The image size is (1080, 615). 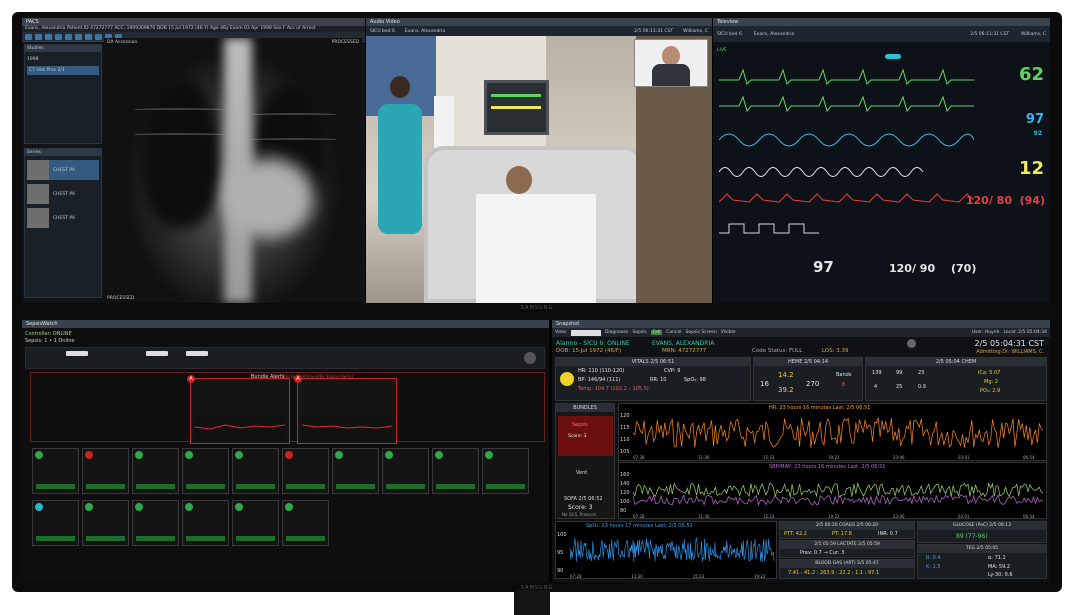 I want to click on zoom-icon, so click(x=48, y=36).